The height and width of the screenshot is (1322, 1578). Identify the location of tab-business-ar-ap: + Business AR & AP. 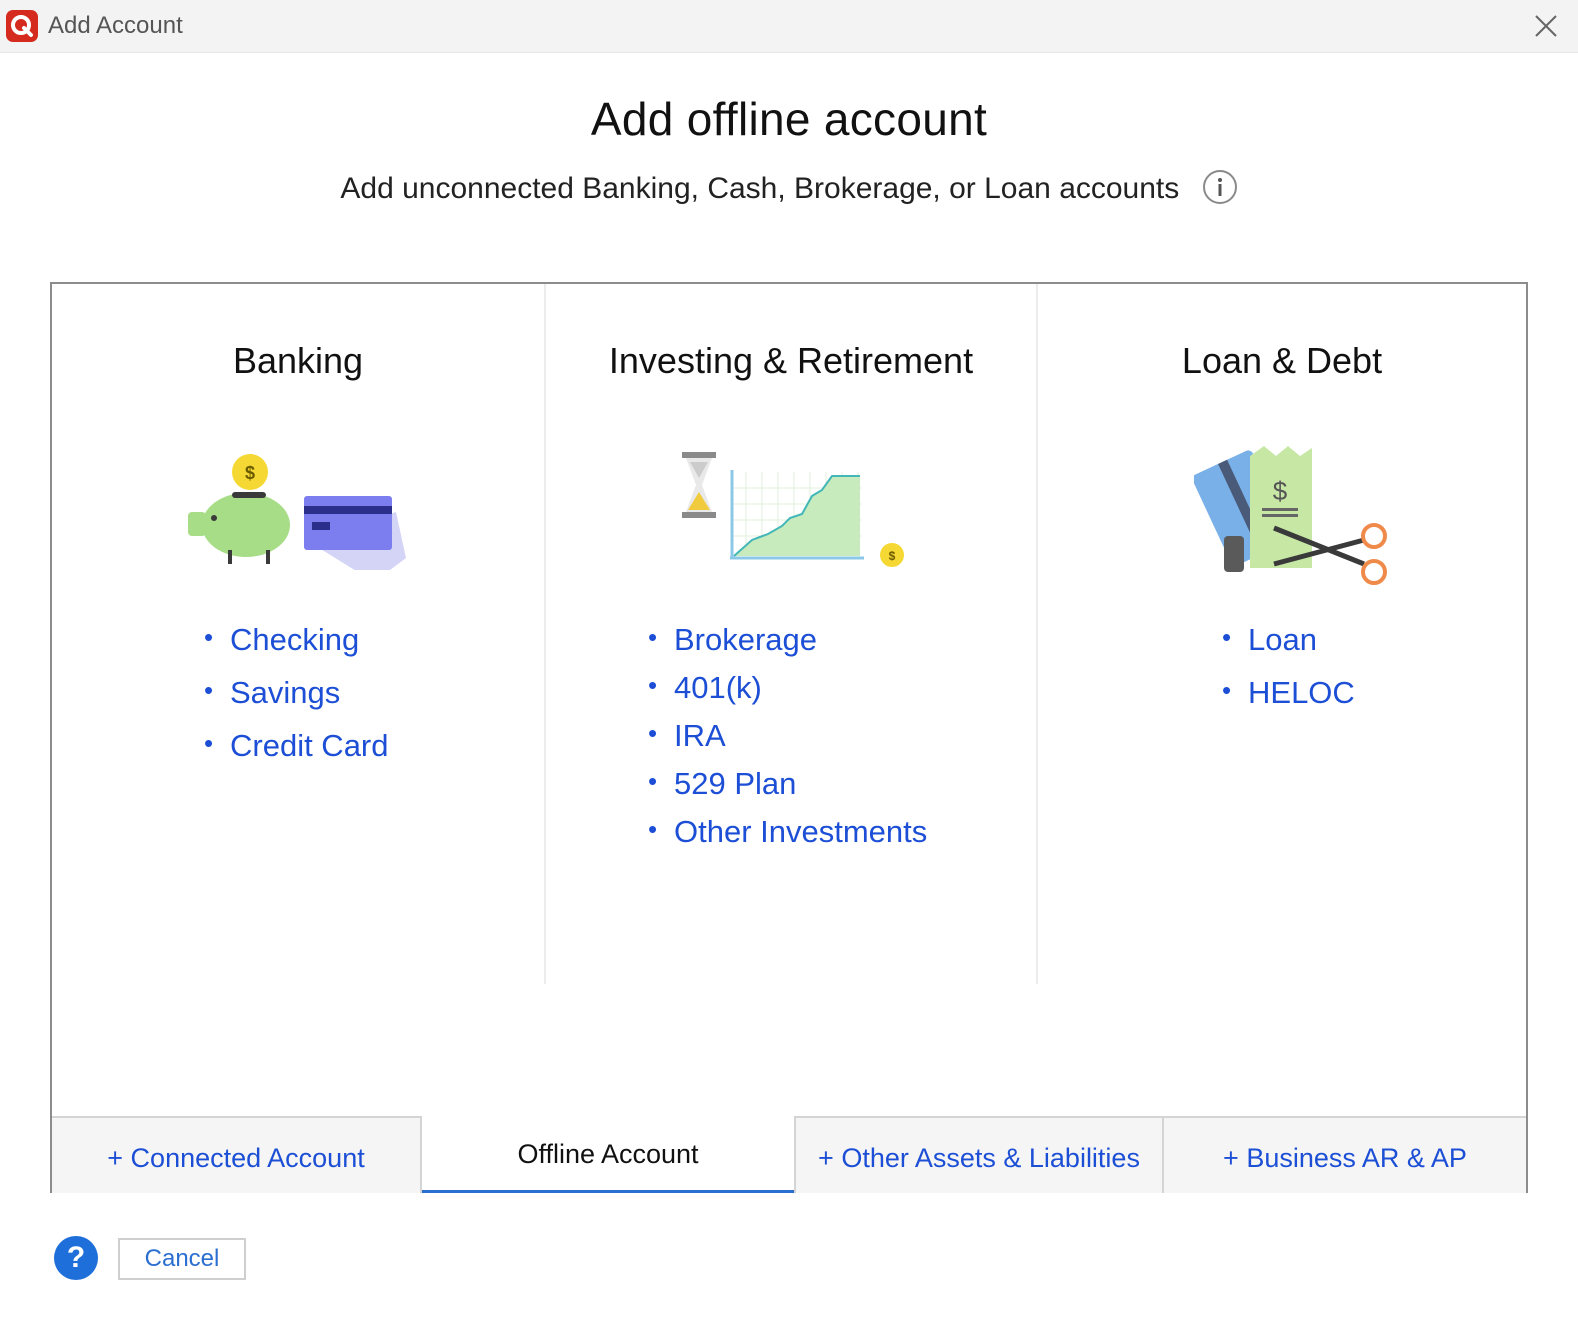
(1345, 1154).